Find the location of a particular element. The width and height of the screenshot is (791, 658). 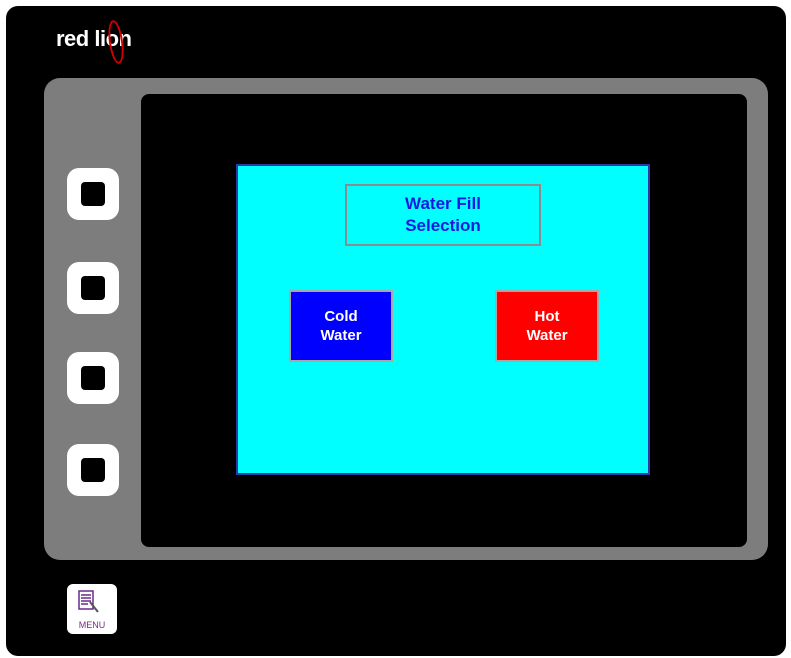

hot-water-button: Hot Water is located at coordinates (547, 326).